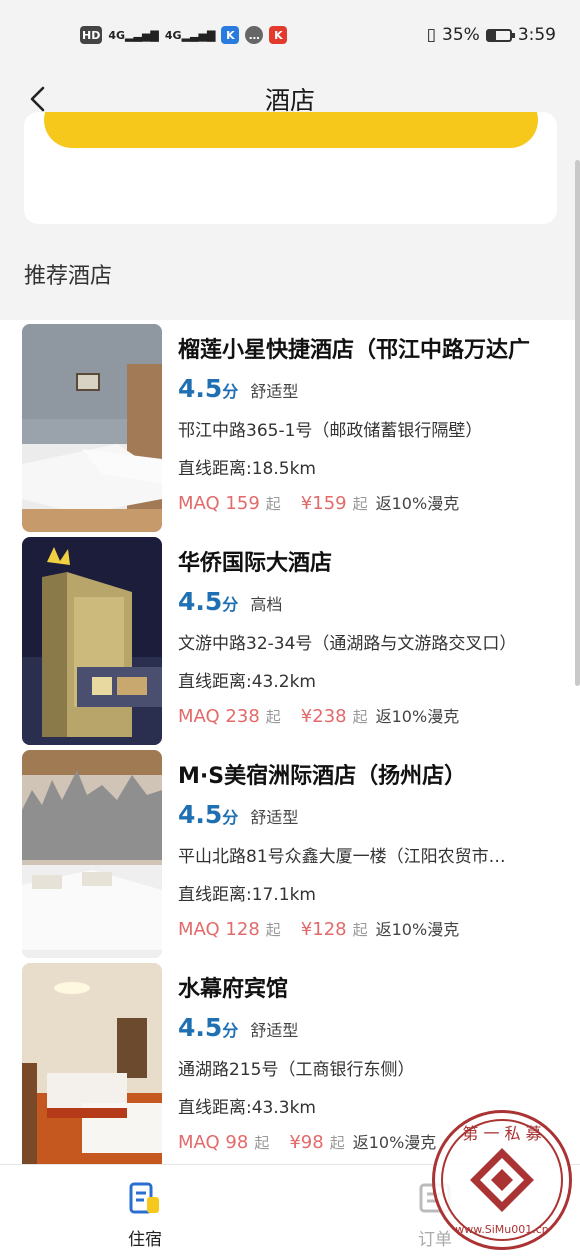 This screenshot has width=580, height=1257. Describe the element at coordinates (266, 604) in the screenshot. I see `hotel-type: 高档` at that location.